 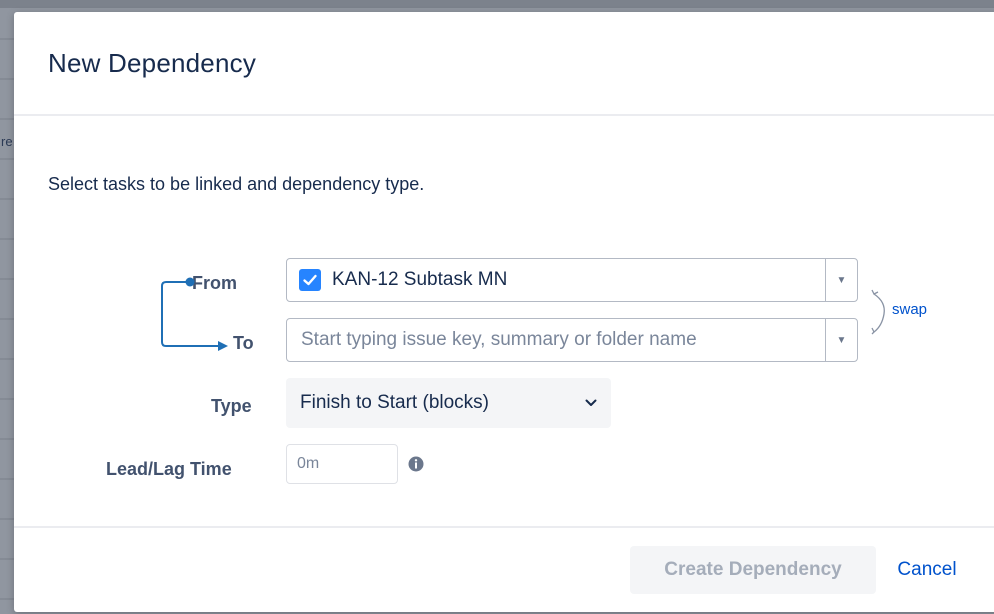 I want to click on dependency-type-select: Finish to Start (blocks), so click(x=448, y=403).